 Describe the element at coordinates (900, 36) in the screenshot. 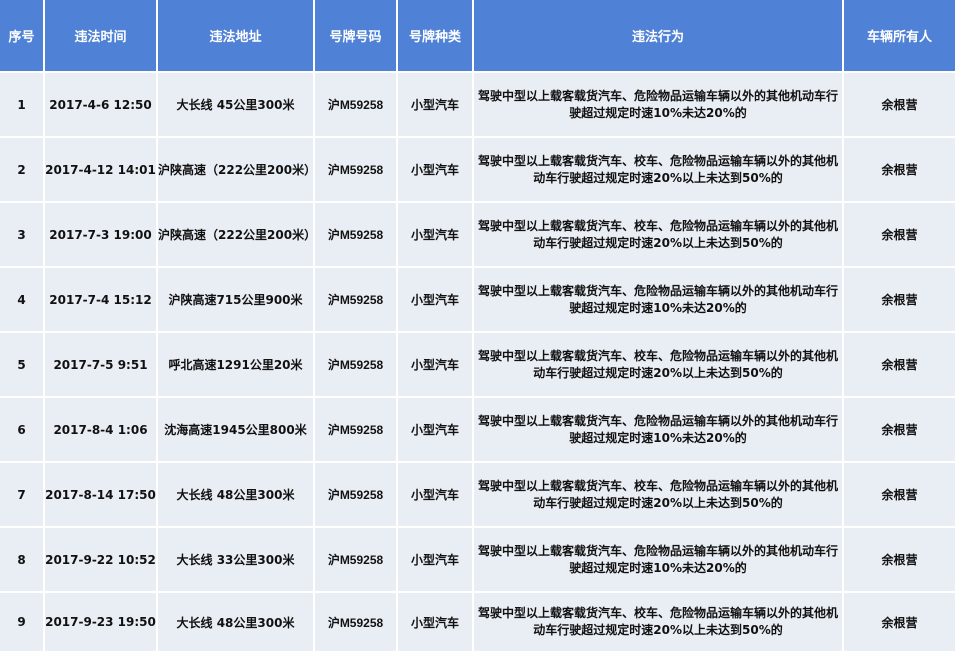

I see `header-owner: 车辆所有人` at that location.